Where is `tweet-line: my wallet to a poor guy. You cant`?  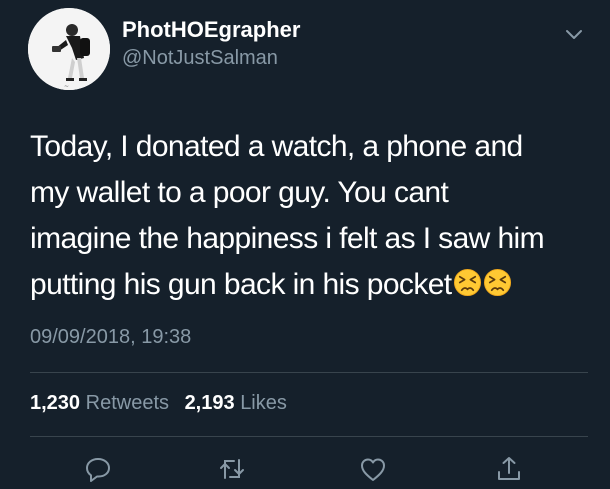
tweet-line: my wallet to a poor guy. You cant is located at coordinates (239, 192).